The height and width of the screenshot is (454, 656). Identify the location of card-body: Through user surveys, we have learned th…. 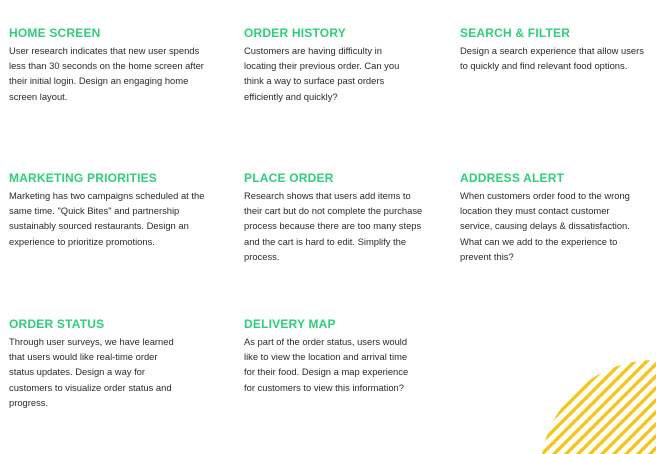
(91, 372).